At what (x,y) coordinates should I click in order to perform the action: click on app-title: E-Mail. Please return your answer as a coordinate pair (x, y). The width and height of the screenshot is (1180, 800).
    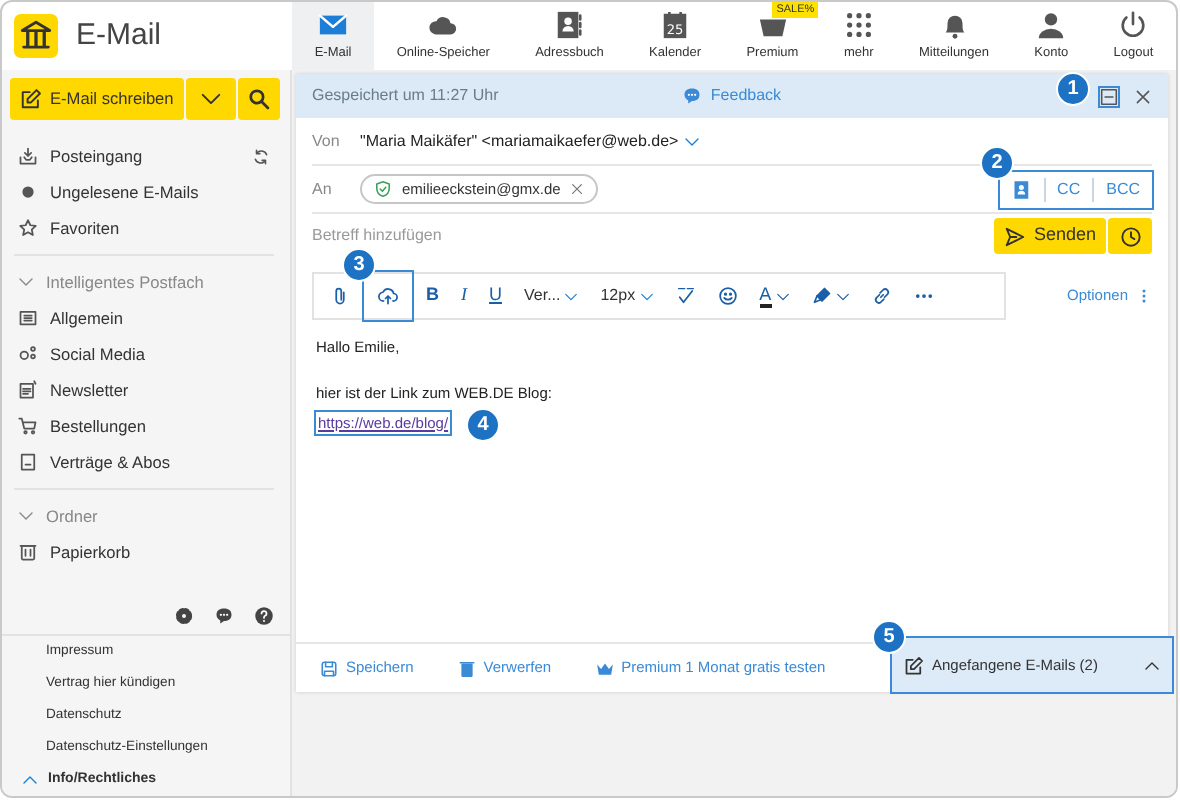
    Looking at the image, I should click on (119, 35).